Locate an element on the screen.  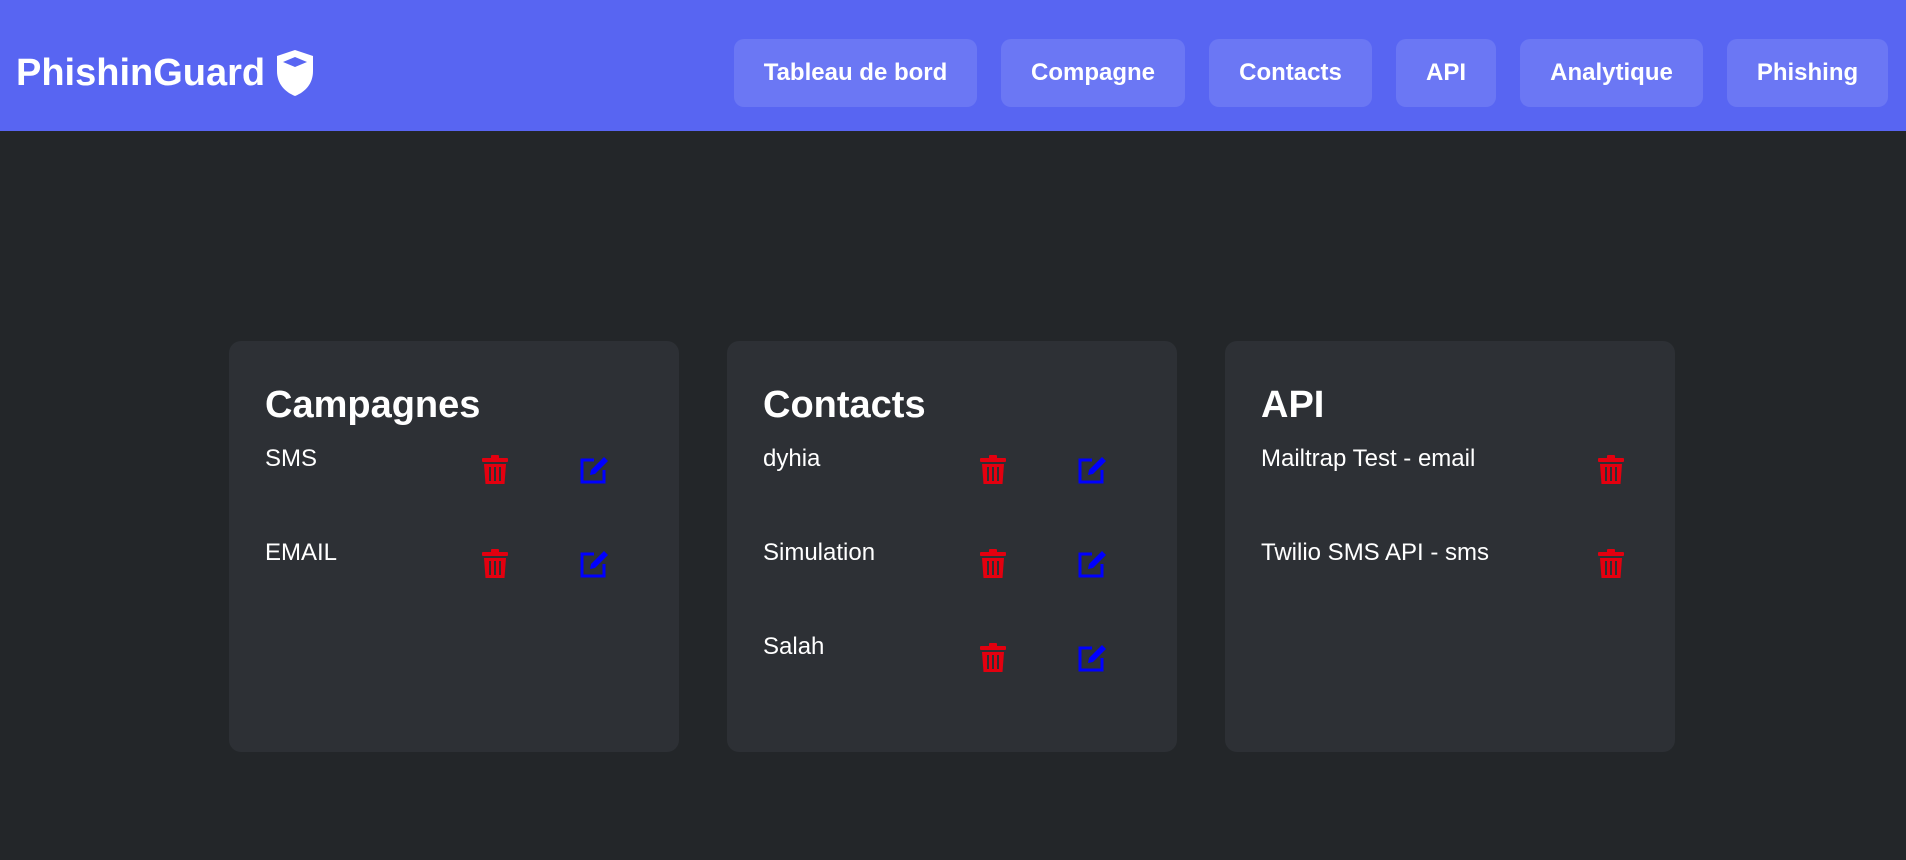
nav-label: Analytique is located at coordinates (1611, 72).